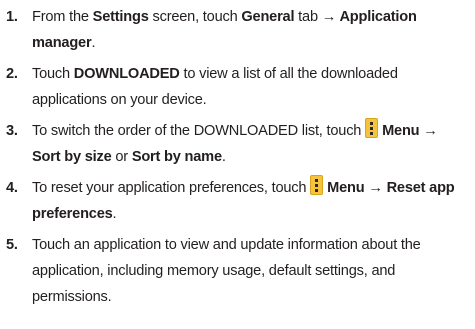 This screenshot has height=329, width=475. What do you see at coordinates (120, 17) in the screenshot?
I see `settings-term: Settings` at bounding box center [120, 17].